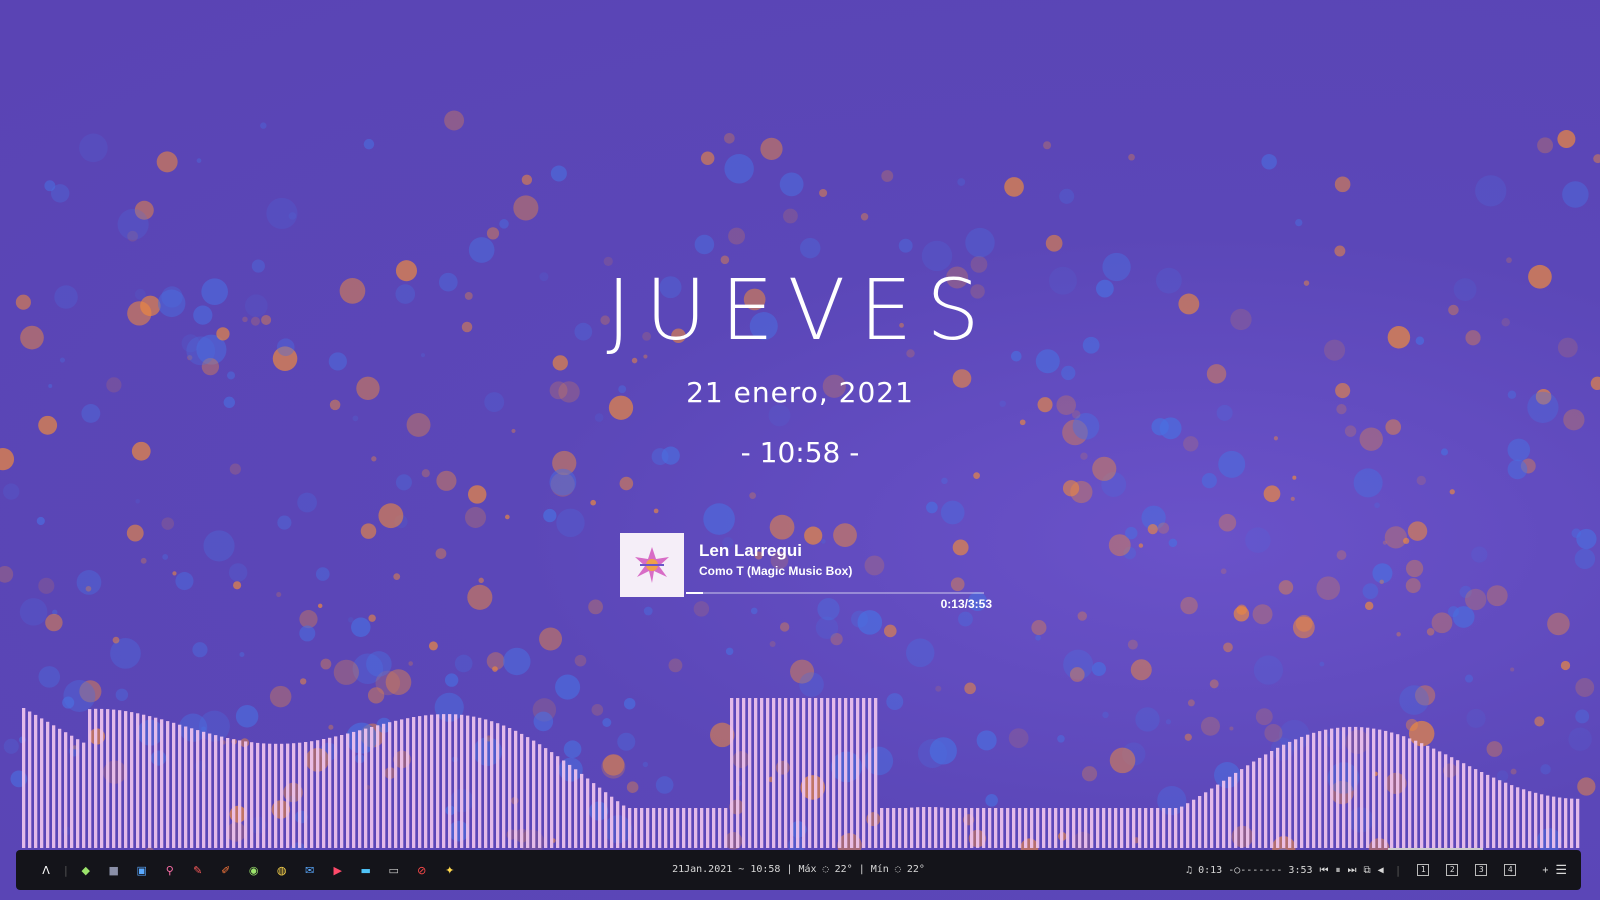  Describe the element at coordinates (1367, 870) in the screenshot. I see `shuffle-button: ⧉` at that location.